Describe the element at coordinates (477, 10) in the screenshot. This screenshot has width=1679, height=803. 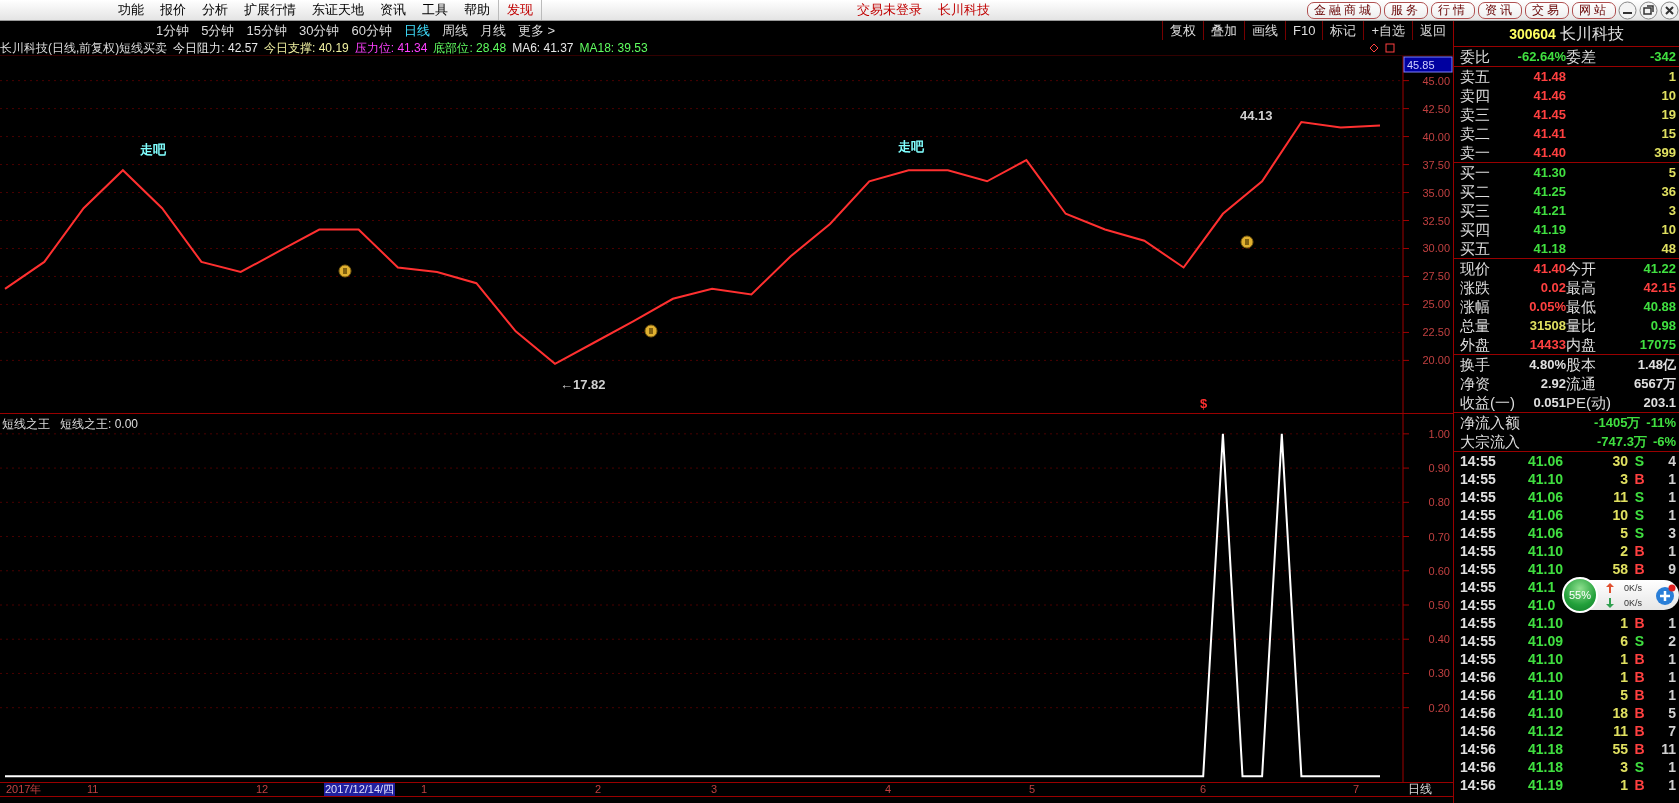
I see `menu-item: 帮助` at that location.